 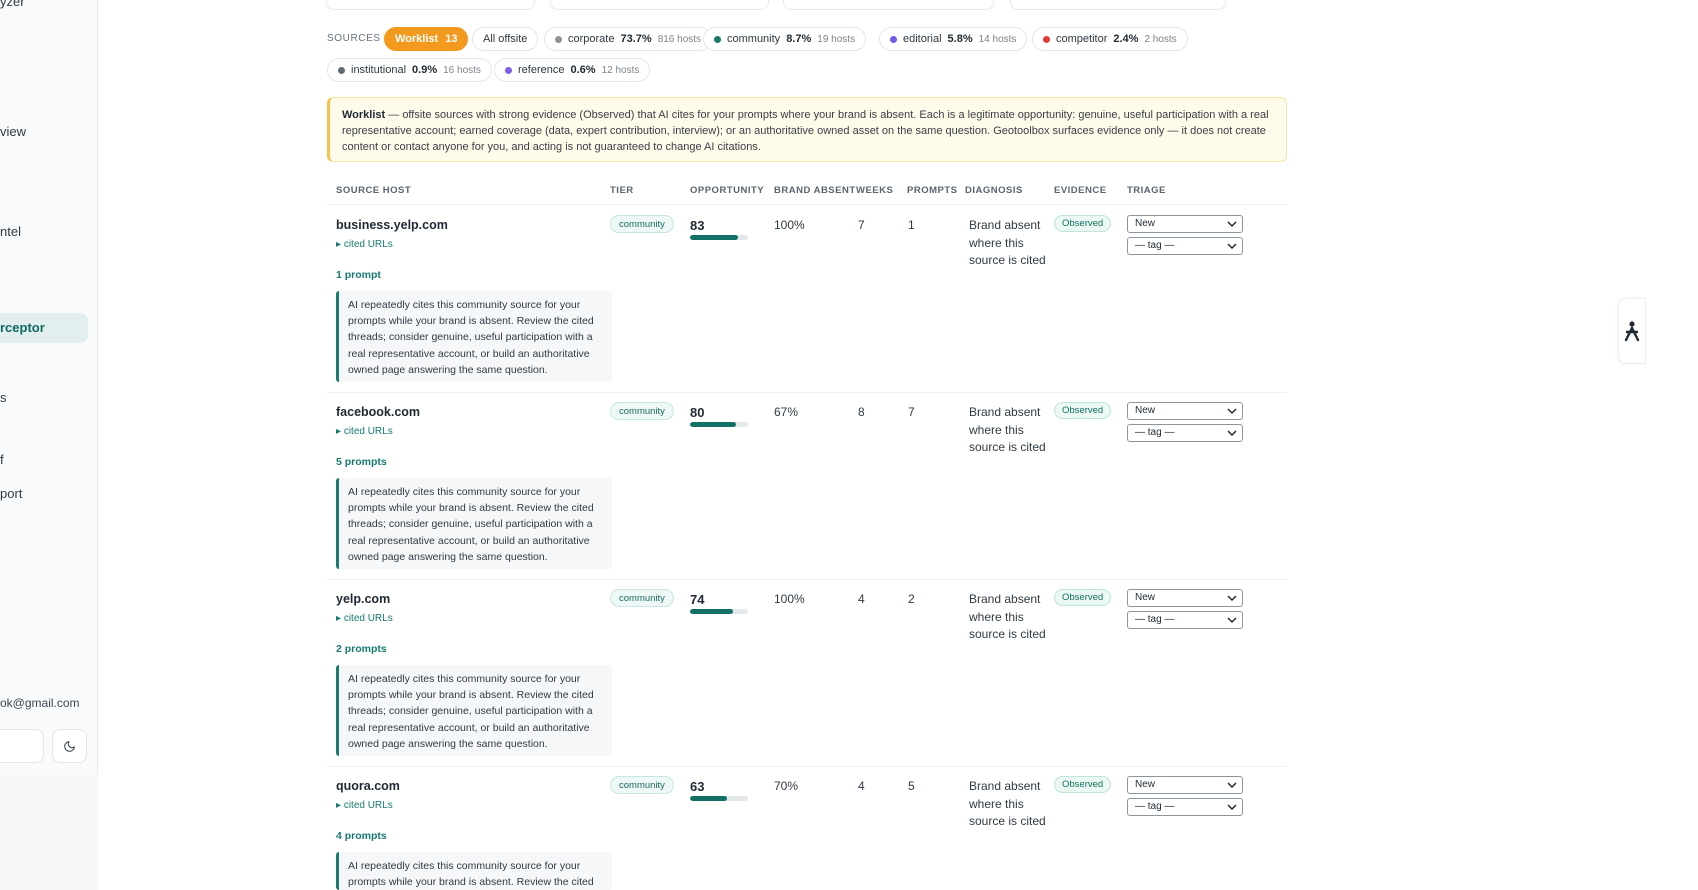 What do you see at coordinates (361, 836) in the screenshot?
I see `prompts-link: 4 prompts` at bounding box center [361, 836].